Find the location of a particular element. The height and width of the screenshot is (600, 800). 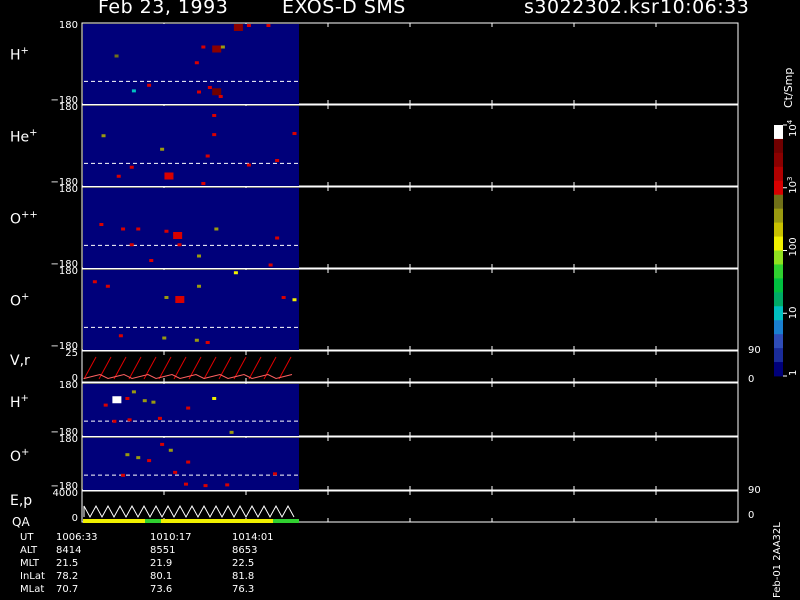

footer-label-ut: UT is located at coordinates (27, 537).